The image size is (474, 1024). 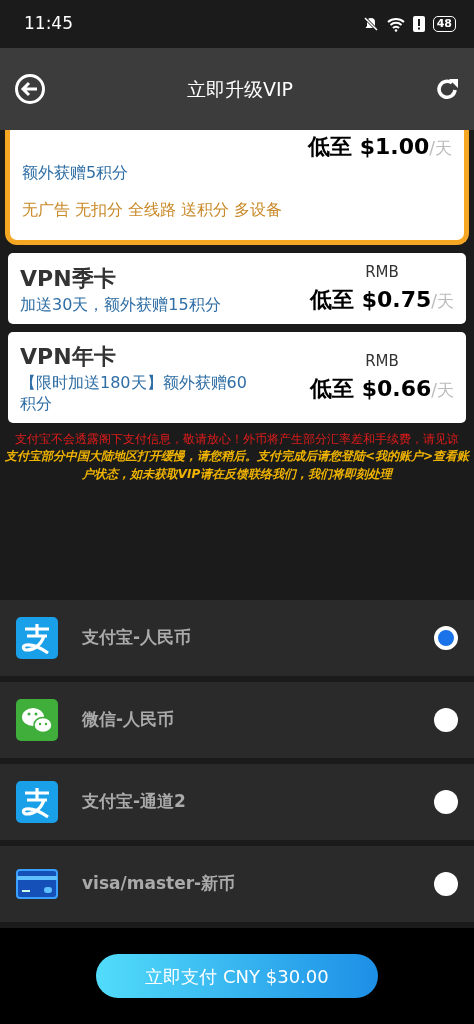 I want to click on back-icon, so click(x=30, y=89).